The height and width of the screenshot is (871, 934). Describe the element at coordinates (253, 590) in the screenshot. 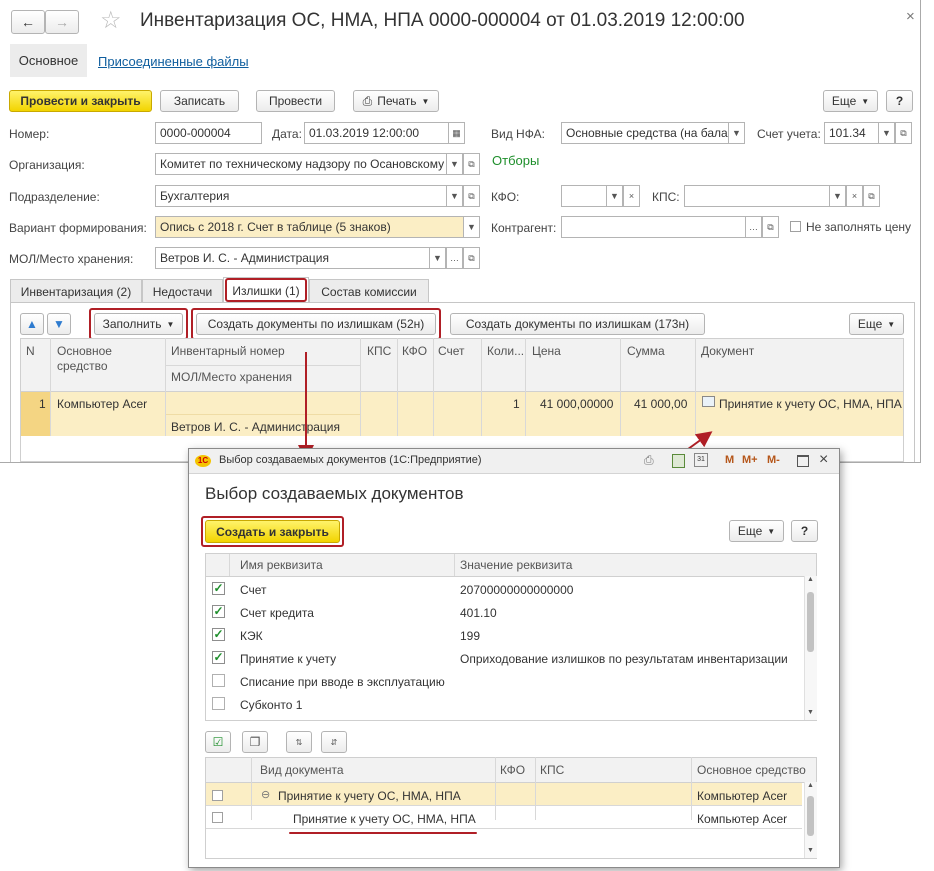

I see `prop-name: Счет` at that location.